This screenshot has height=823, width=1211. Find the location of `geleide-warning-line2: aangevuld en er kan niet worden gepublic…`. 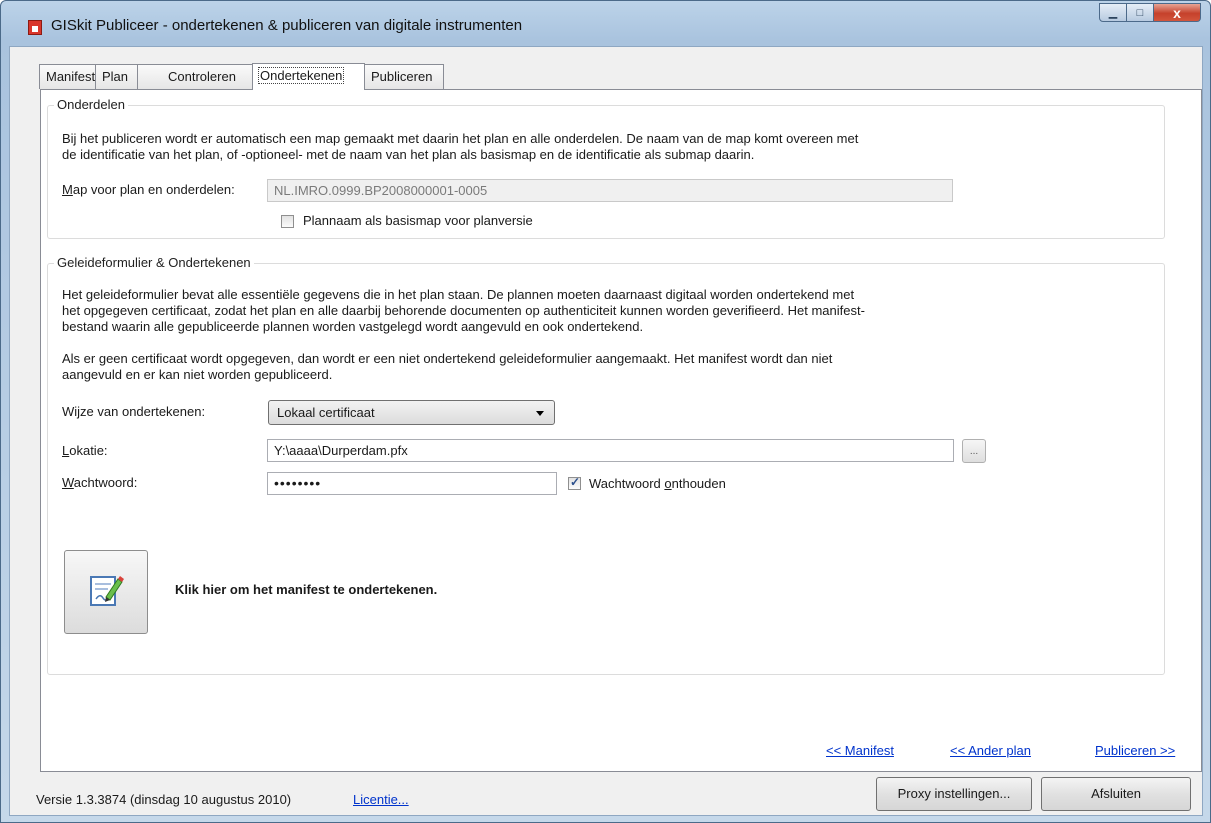

geleide-warning-line2: aangevuld en er kan niet worden gepublic… is located at coordinates (197, 374).